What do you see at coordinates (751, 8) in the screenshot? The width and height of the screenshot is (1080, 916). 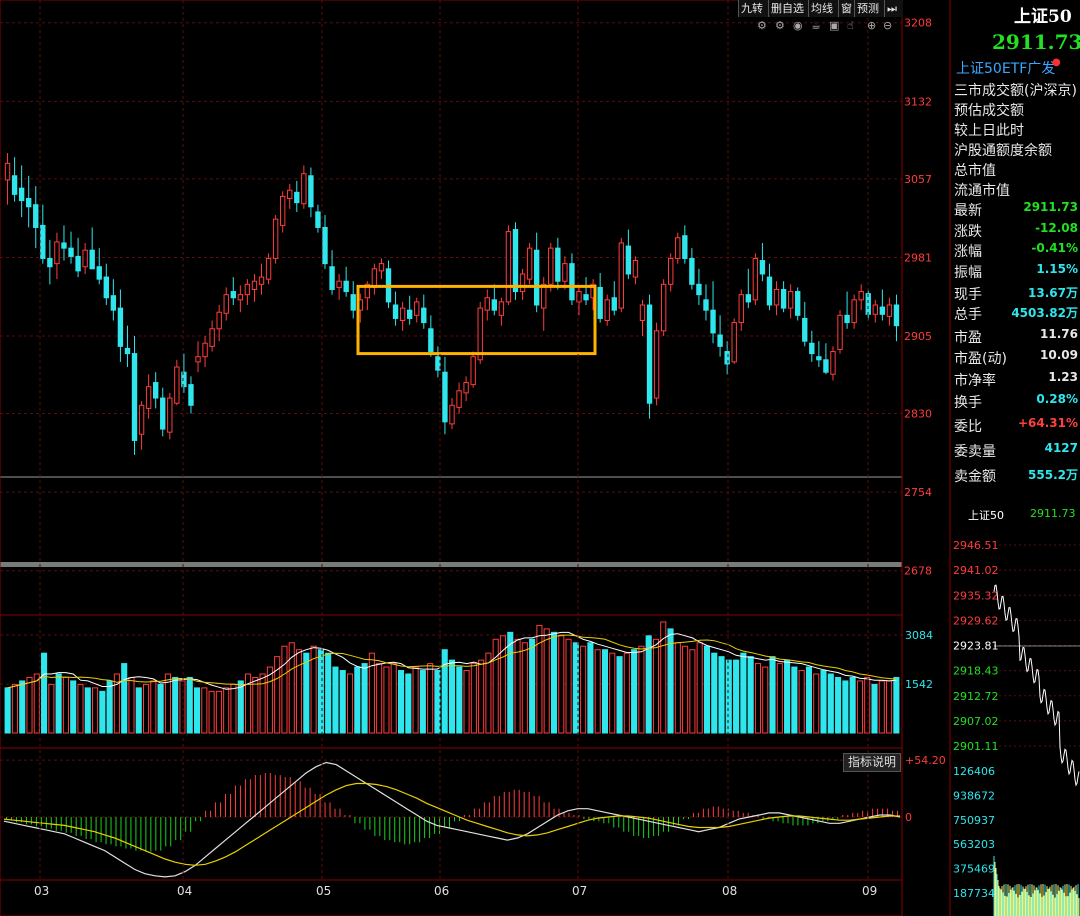 I see `nine-turn-button: 九转` at bounding box center [751, 8].